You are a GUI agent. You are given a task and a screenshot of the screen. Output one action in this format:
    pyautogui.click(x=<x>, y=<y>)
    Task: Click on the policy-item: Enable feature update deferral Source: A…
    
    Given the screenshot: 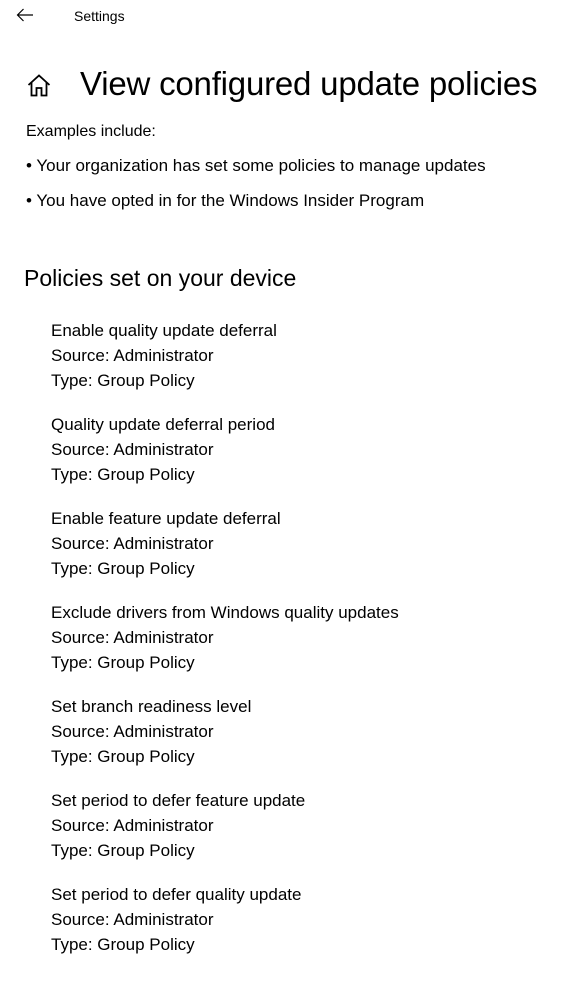 What is the action you would take?
    pyautogui.click(x=225, y=553)
    